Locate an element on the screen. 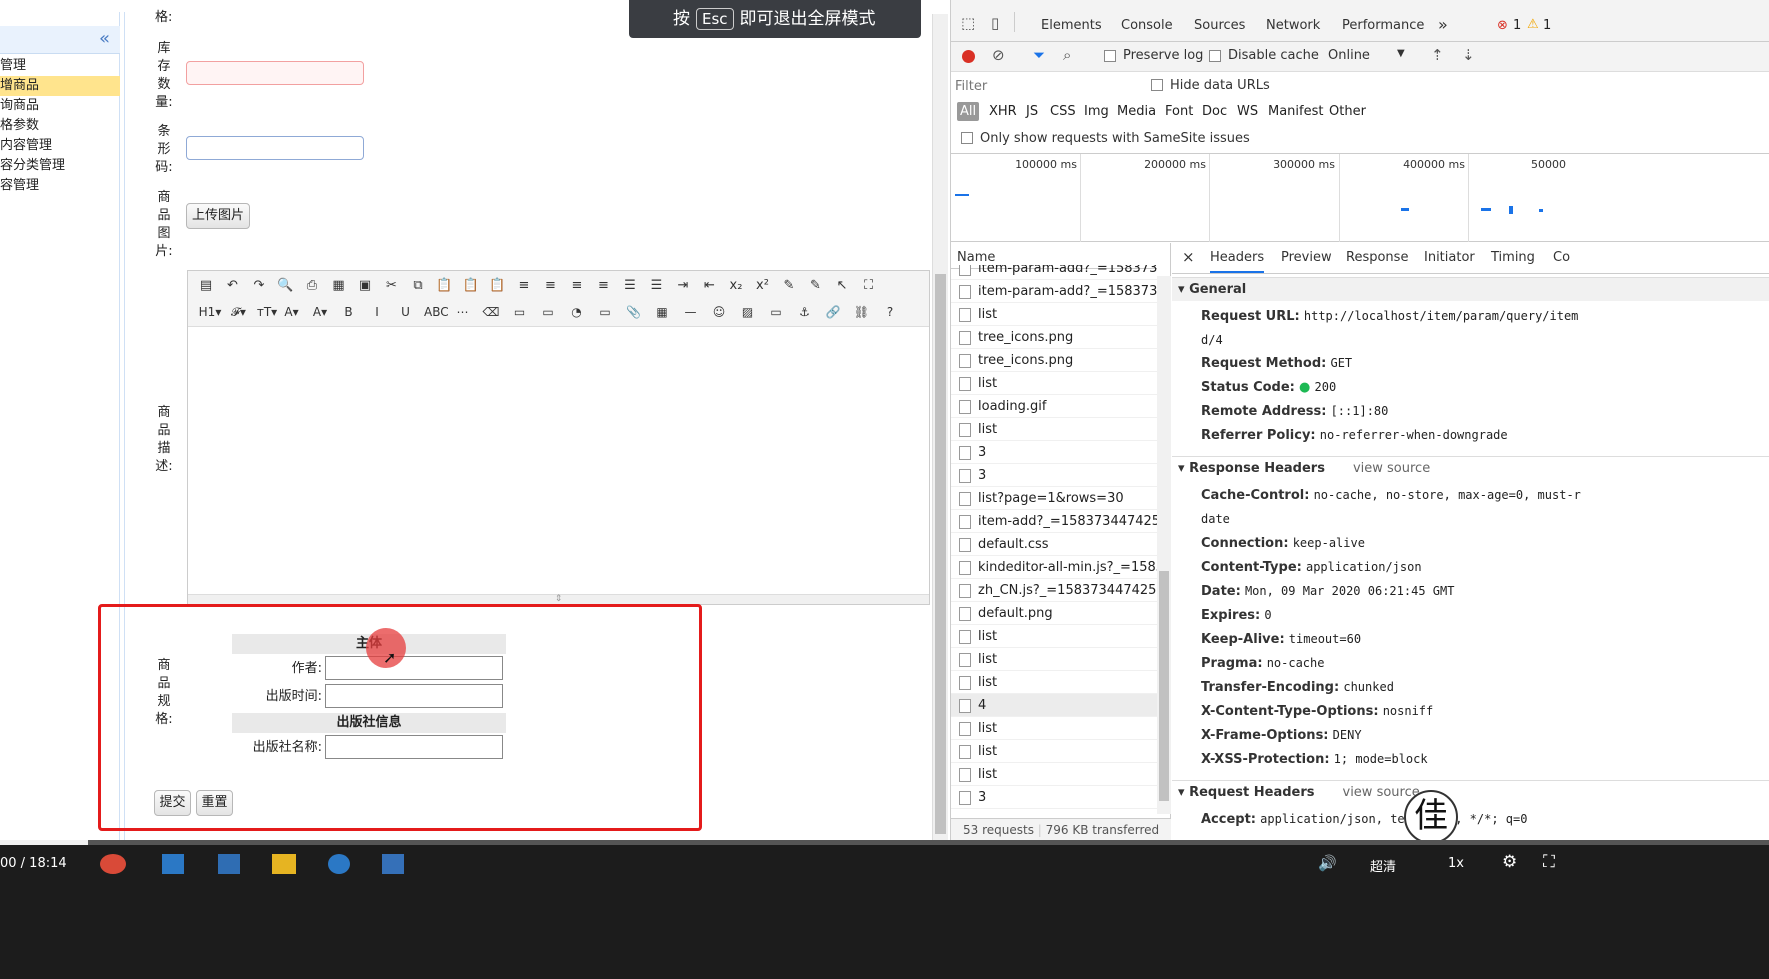  filter-icon: ⏷ is located at coordinates (1039, 55).